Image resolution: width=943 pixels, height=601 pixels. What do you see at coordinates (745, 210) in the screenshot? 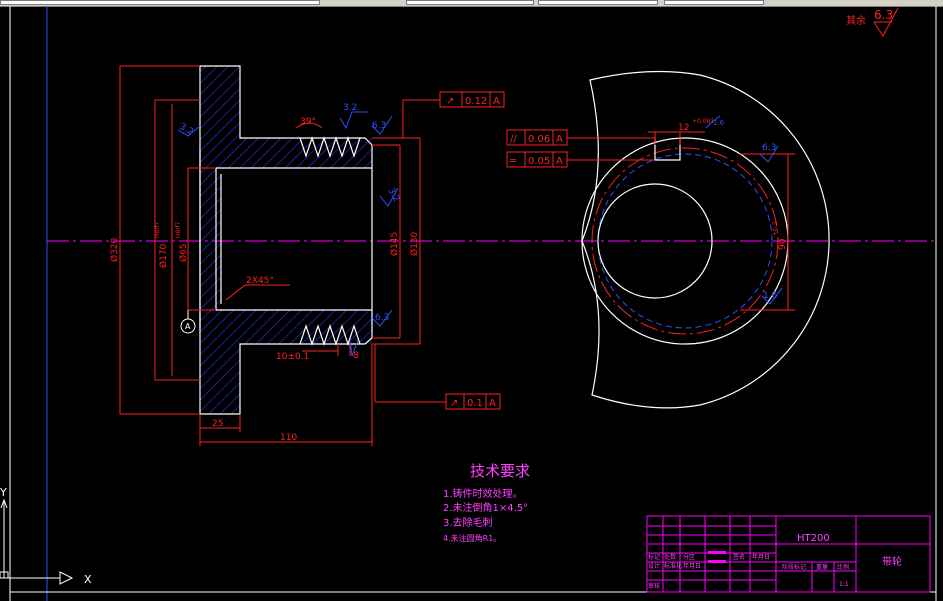
I see `end-roughness-values: 1.6 6.3 1.6` at bounding box center [745, 210].